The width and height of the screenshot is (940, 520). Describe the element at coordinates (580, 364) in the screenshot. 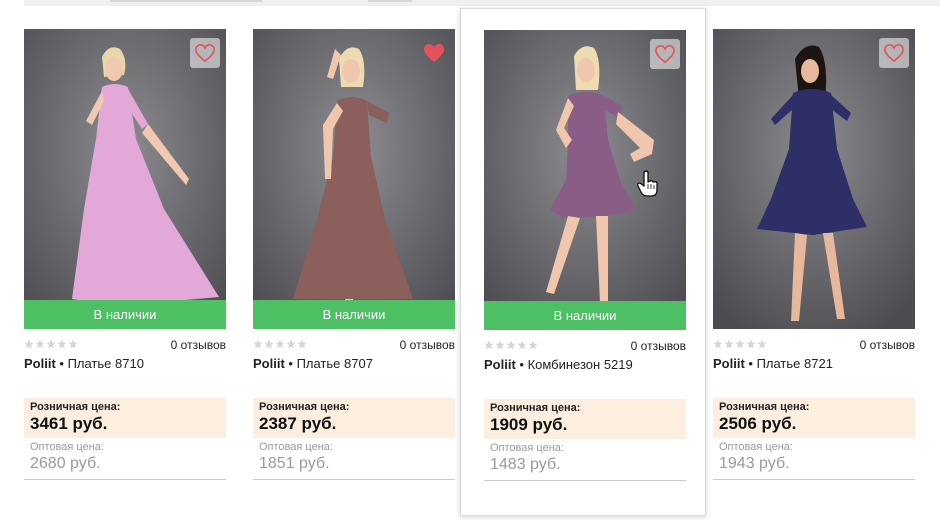

I see `product-name: Комбинезон 5219` at that location.